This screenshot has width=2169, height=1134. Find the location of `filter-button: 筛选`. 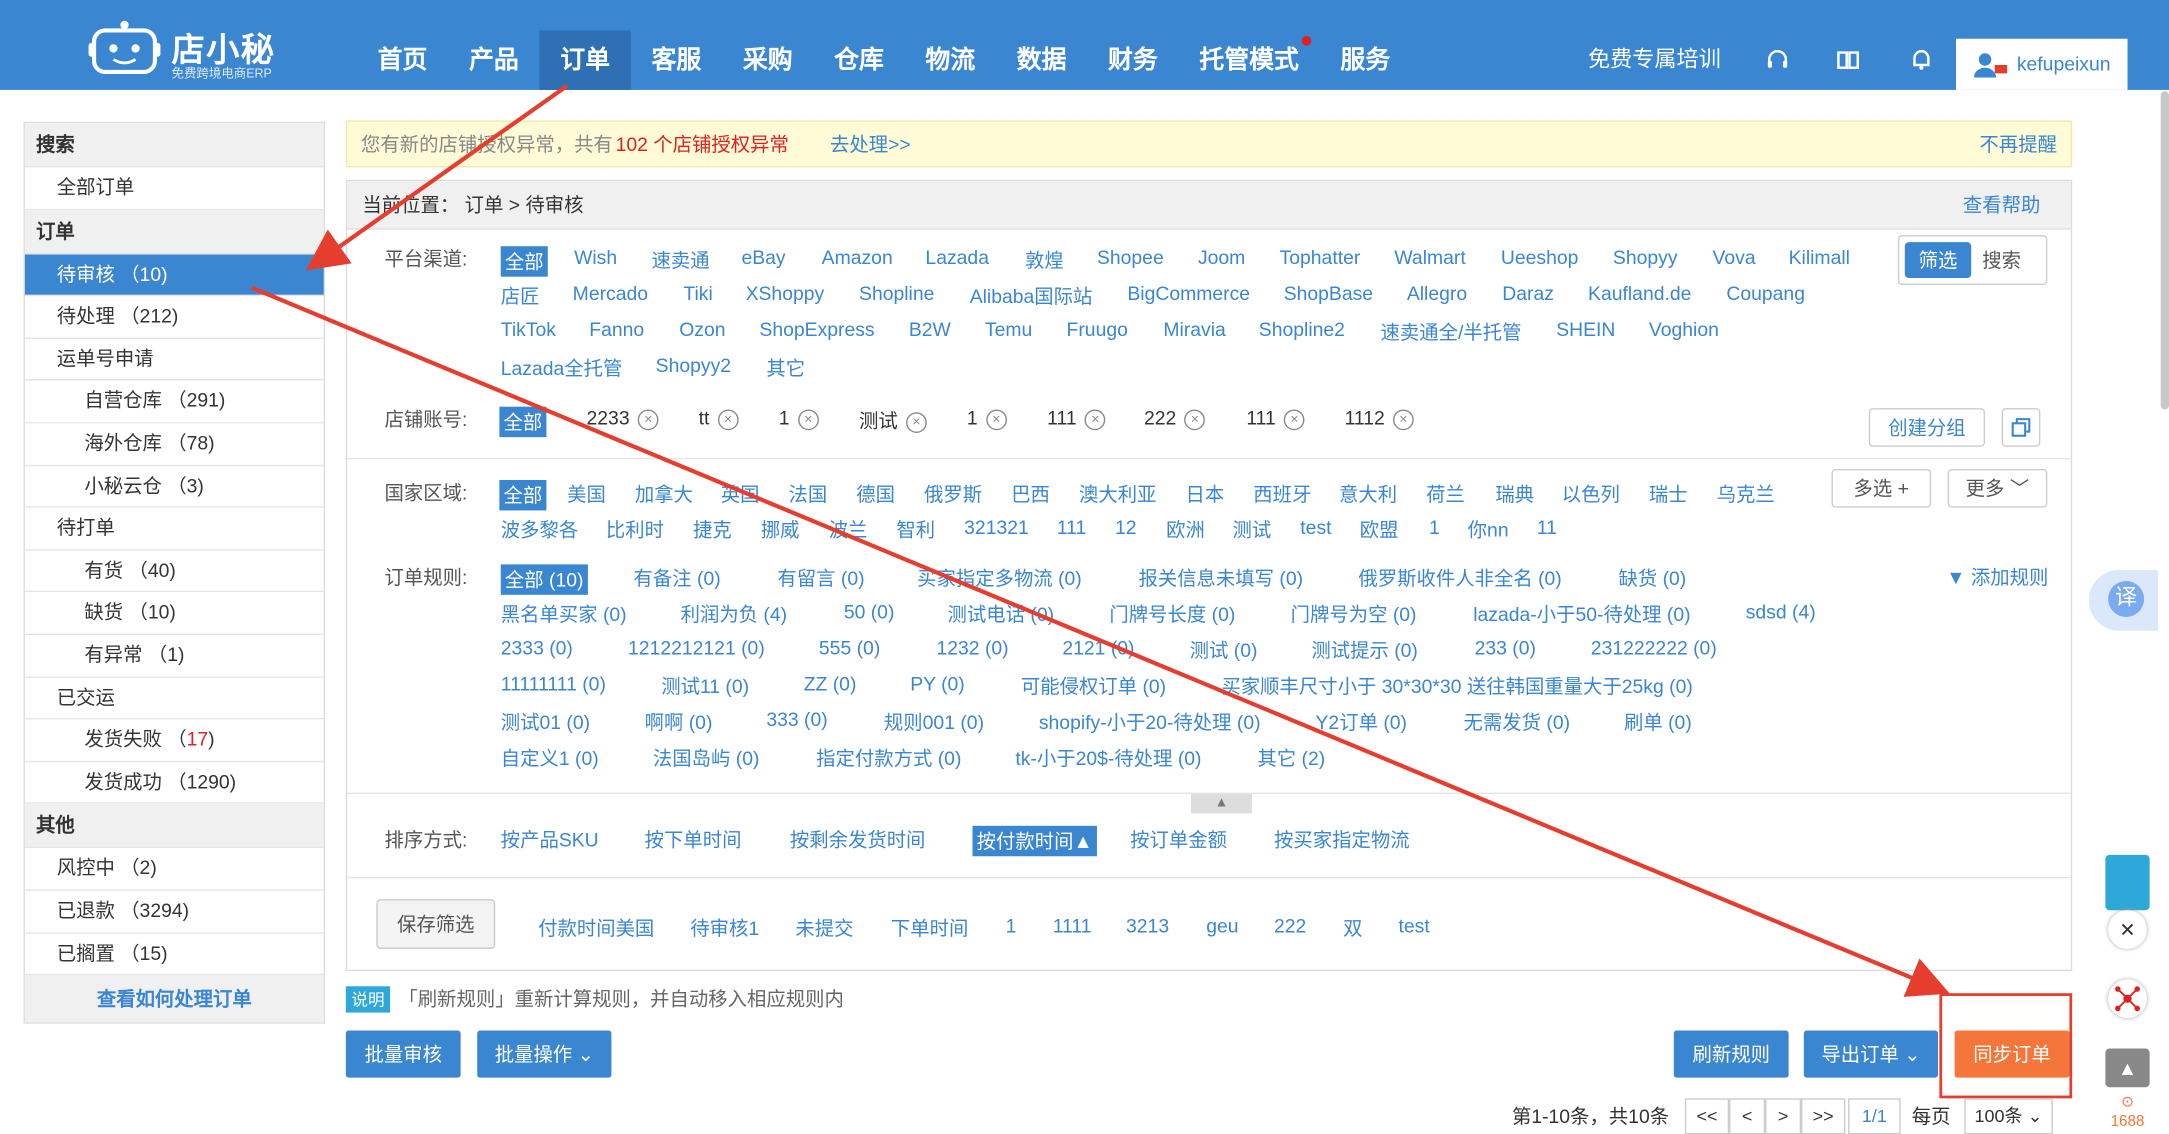

filter-button: 筛选 is located at coordinates (1938, 260).